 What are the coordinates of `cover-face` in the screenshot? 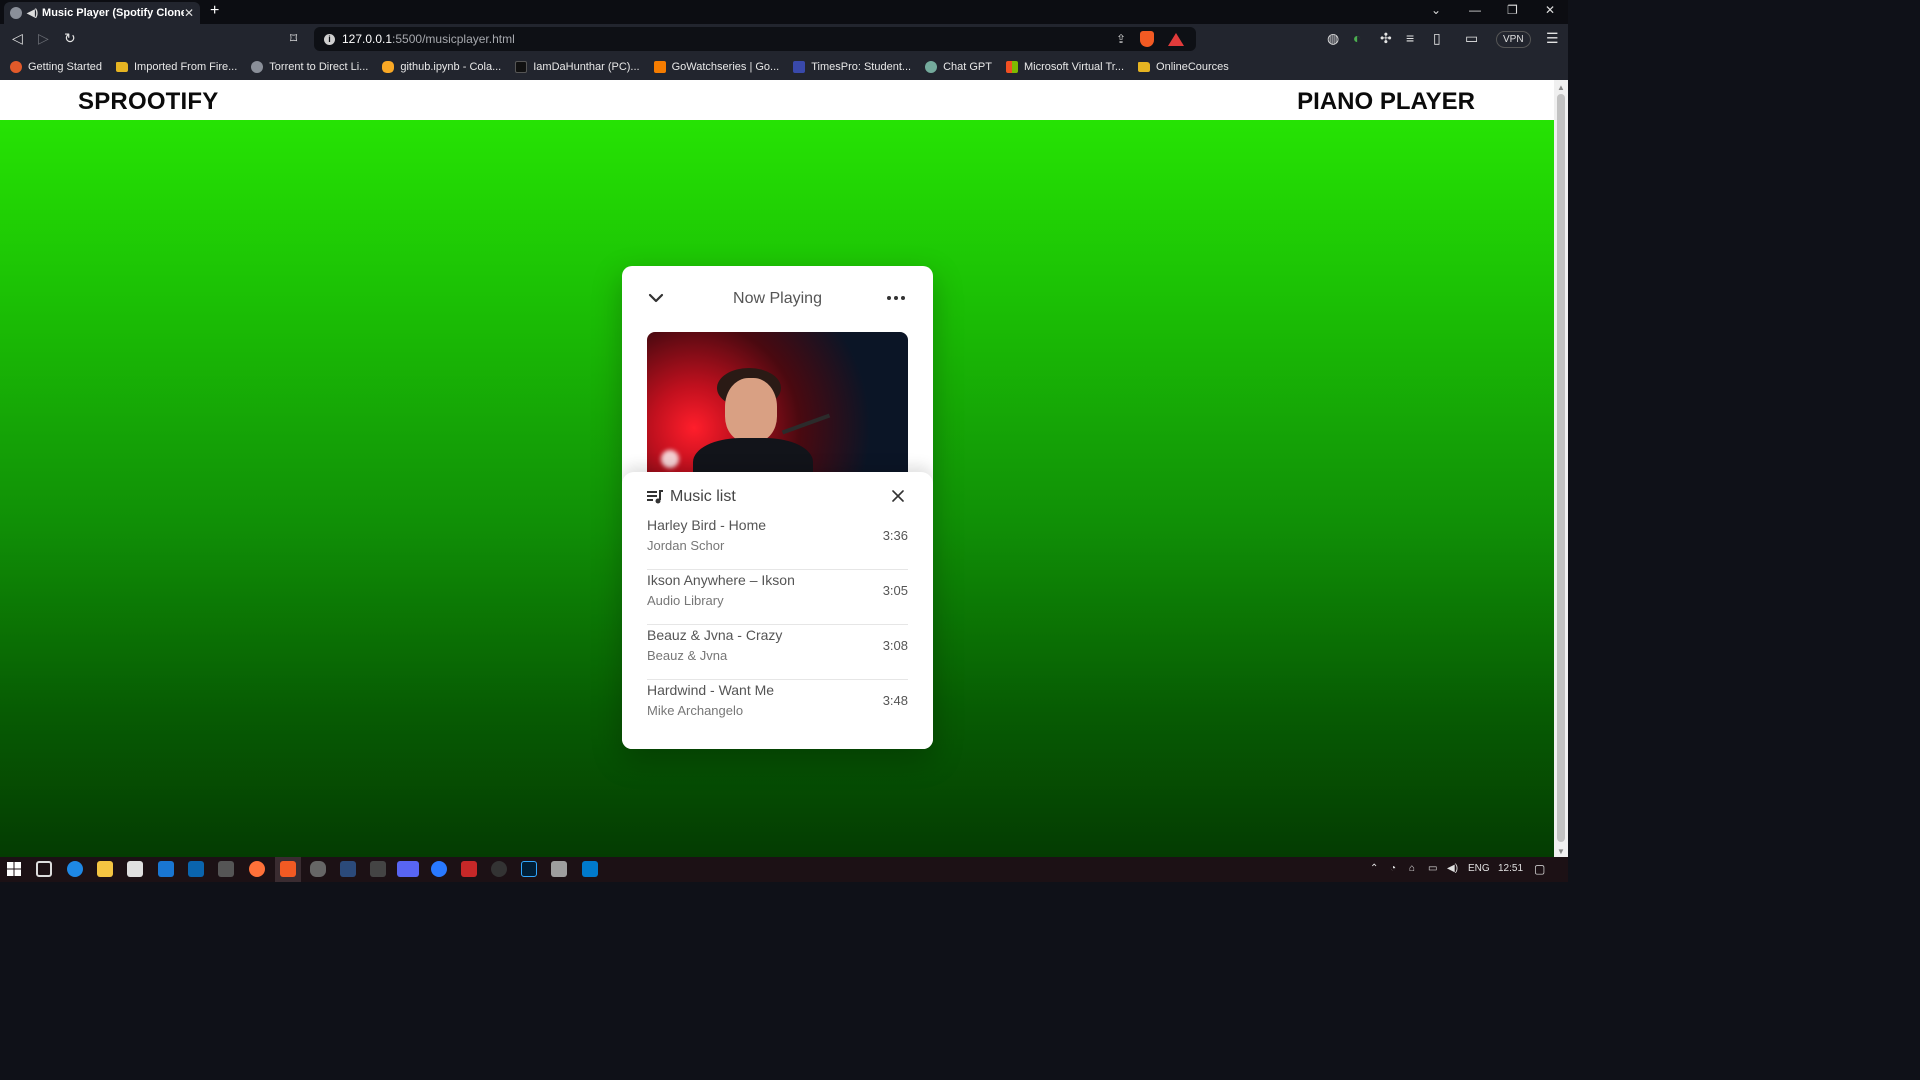 It's located at (751, 410).